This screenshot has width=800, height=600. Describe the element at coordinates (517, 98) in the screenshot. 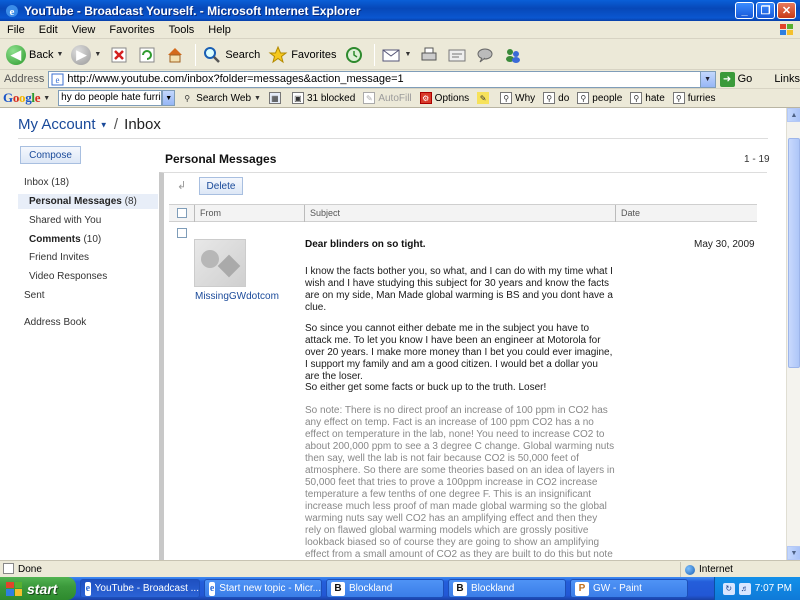

I see `search-term-why: ⚲ Why` at that location.